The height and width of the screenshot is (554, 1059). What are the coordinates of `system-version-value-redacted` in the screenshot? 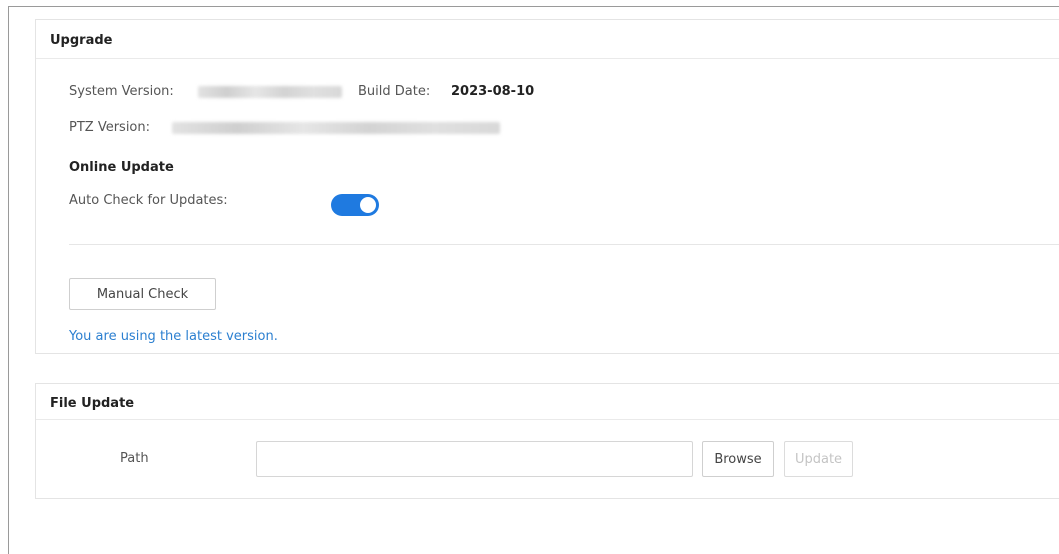 It's located at (270, 92).